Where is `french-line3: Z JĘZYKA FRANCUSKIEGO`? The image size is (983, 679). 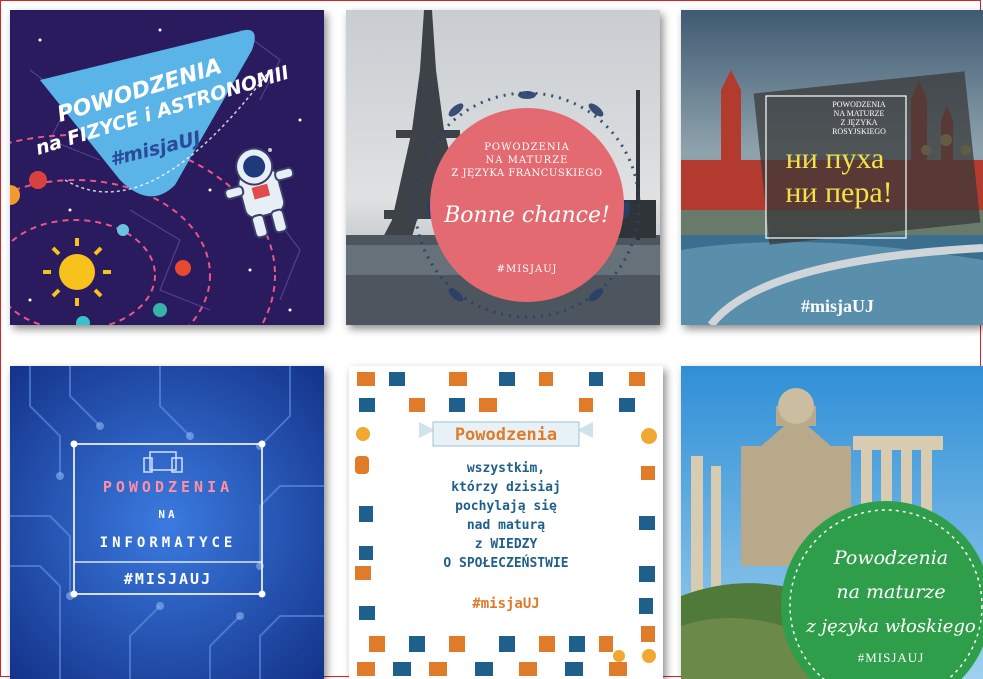 french-line3: Z JĘZYKA FRANCUSKIEGO is located at coordinates (526, 173).